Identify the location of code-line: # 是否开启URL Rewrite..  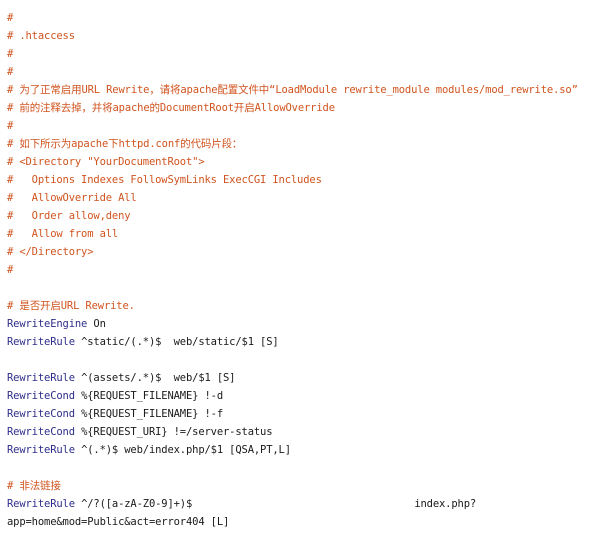
(301, 306).